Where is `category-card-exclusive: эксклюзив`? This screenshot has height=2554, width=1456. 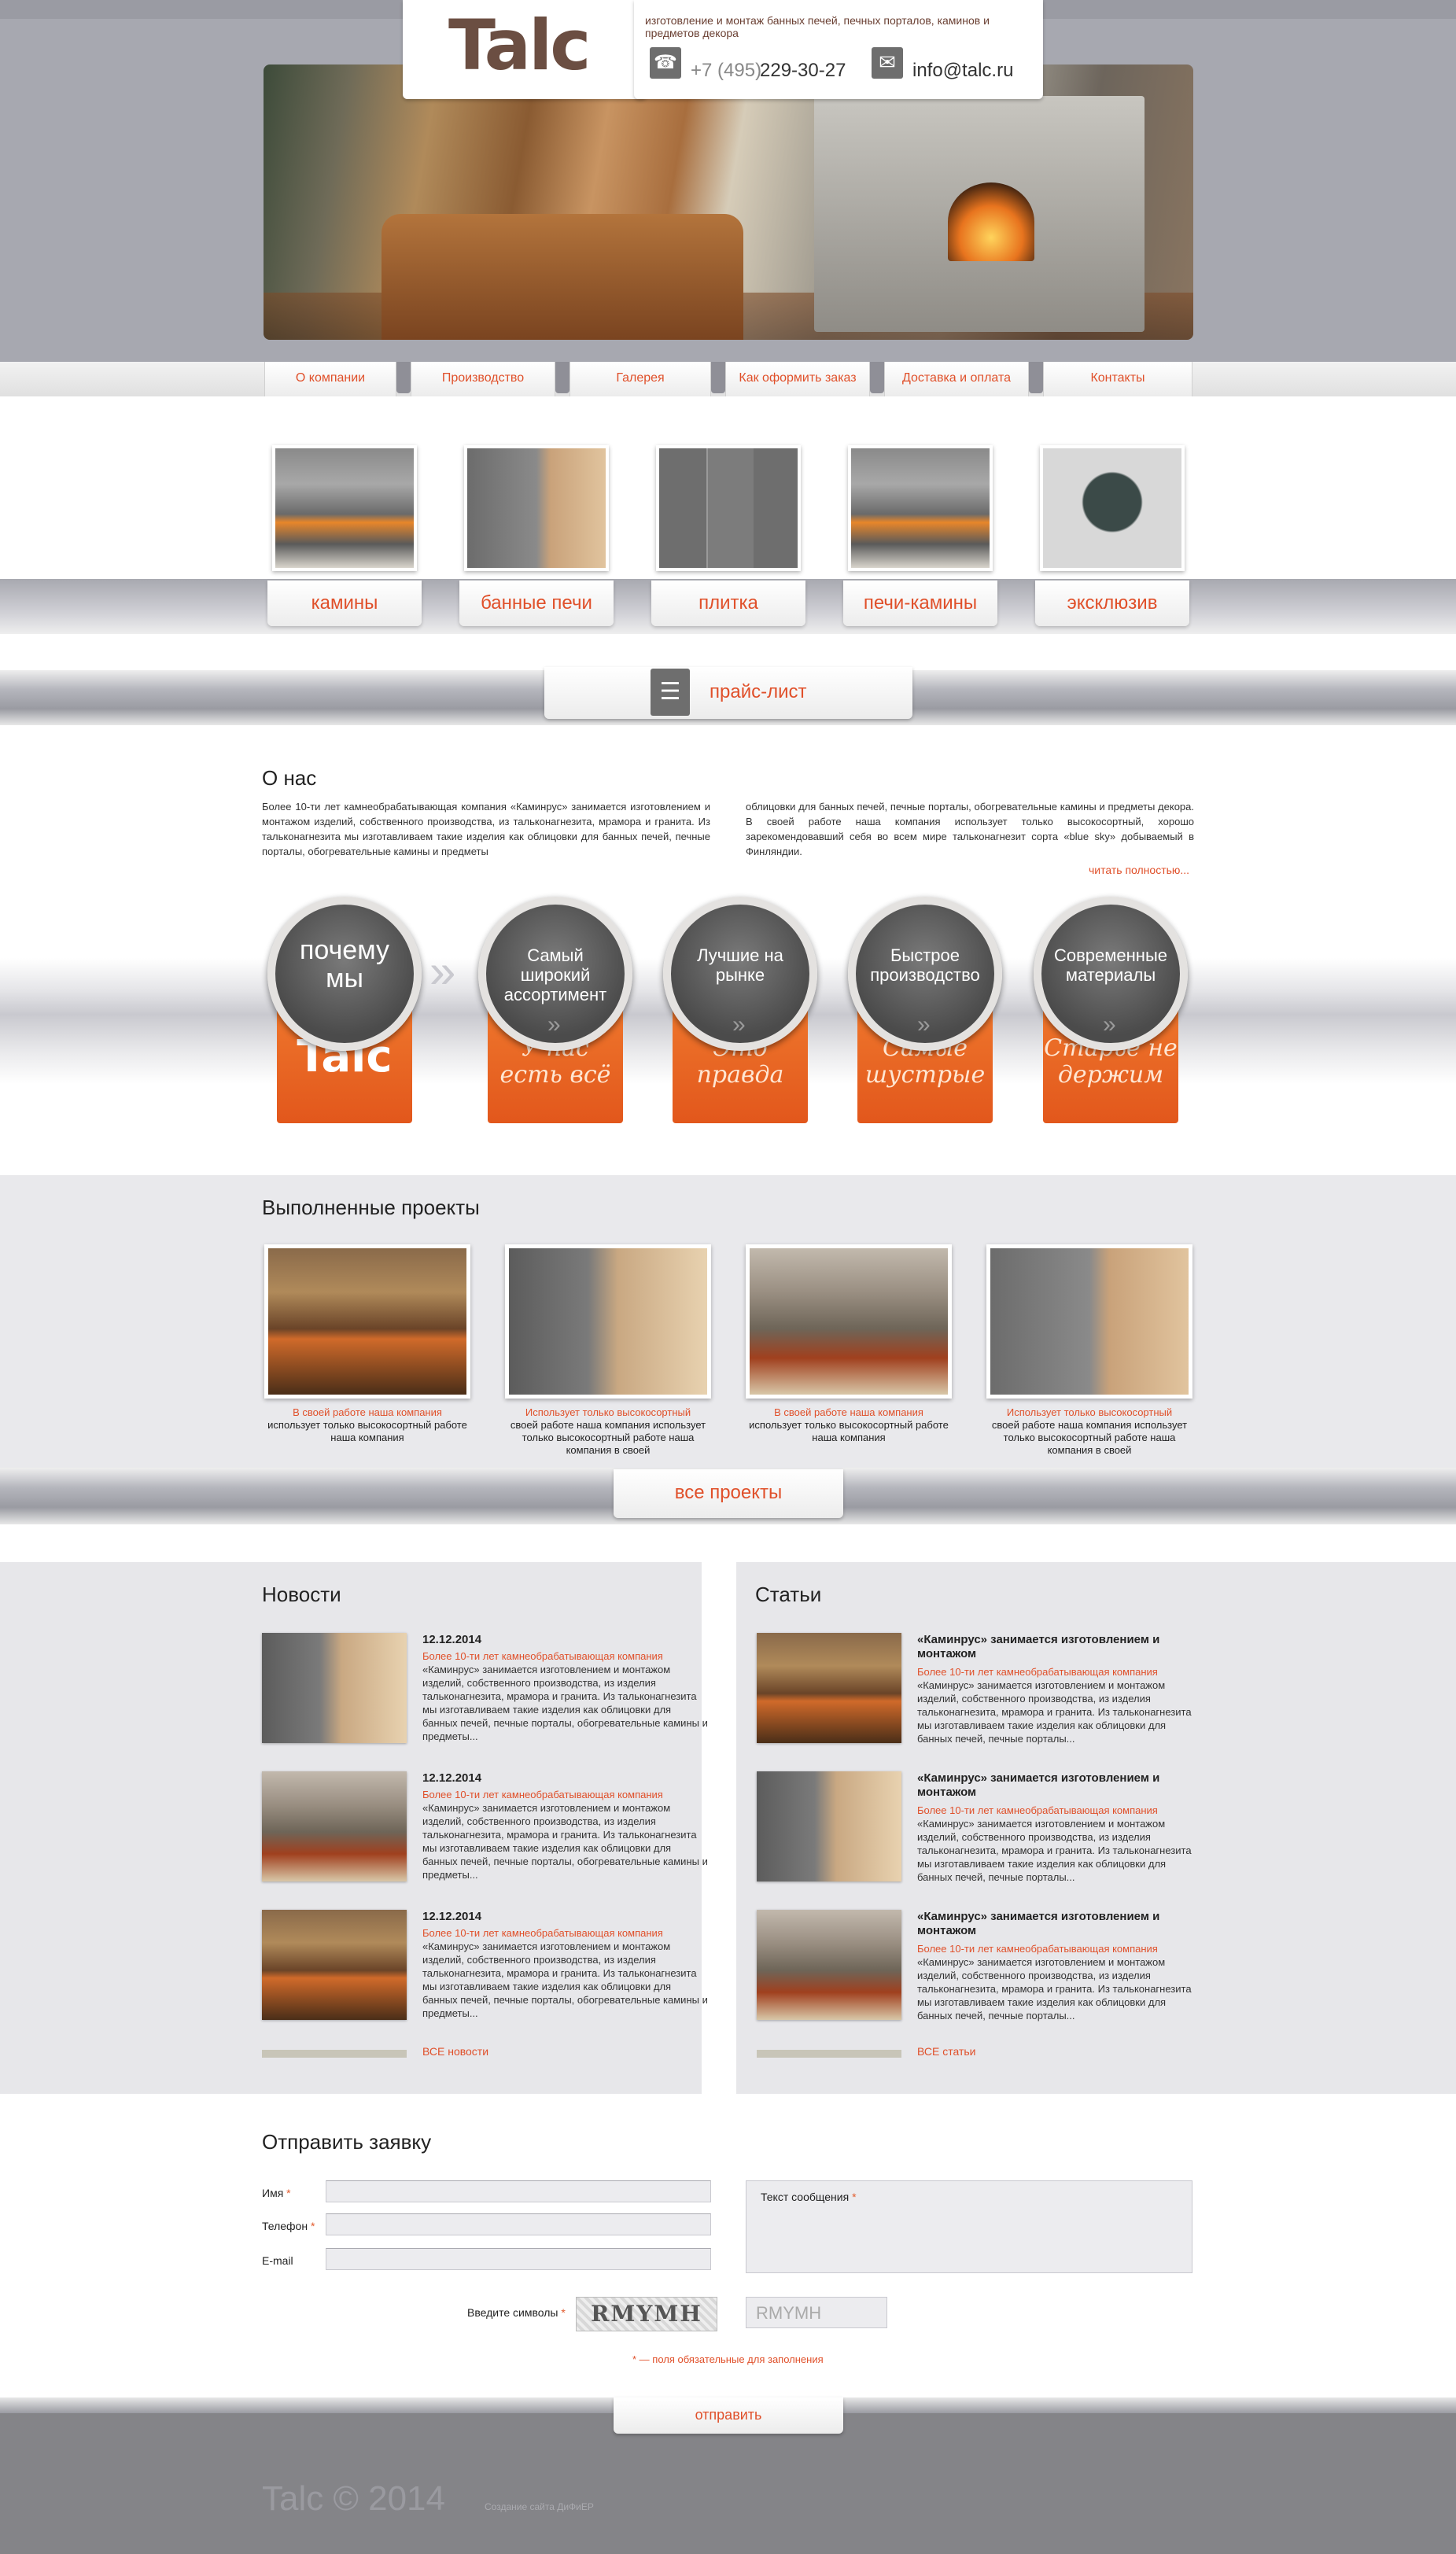 category-card-exclusive: эксклюзив is located at coordinates (1112, 533).